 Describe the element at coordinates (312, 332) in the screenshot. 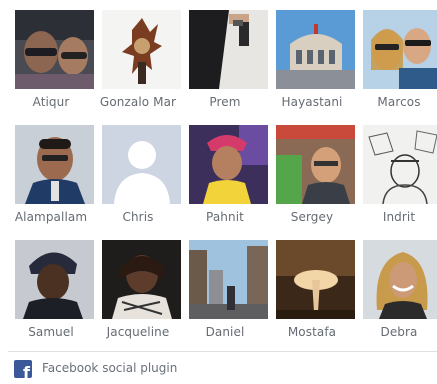

I see `friend-name: Mostafa` at that location.